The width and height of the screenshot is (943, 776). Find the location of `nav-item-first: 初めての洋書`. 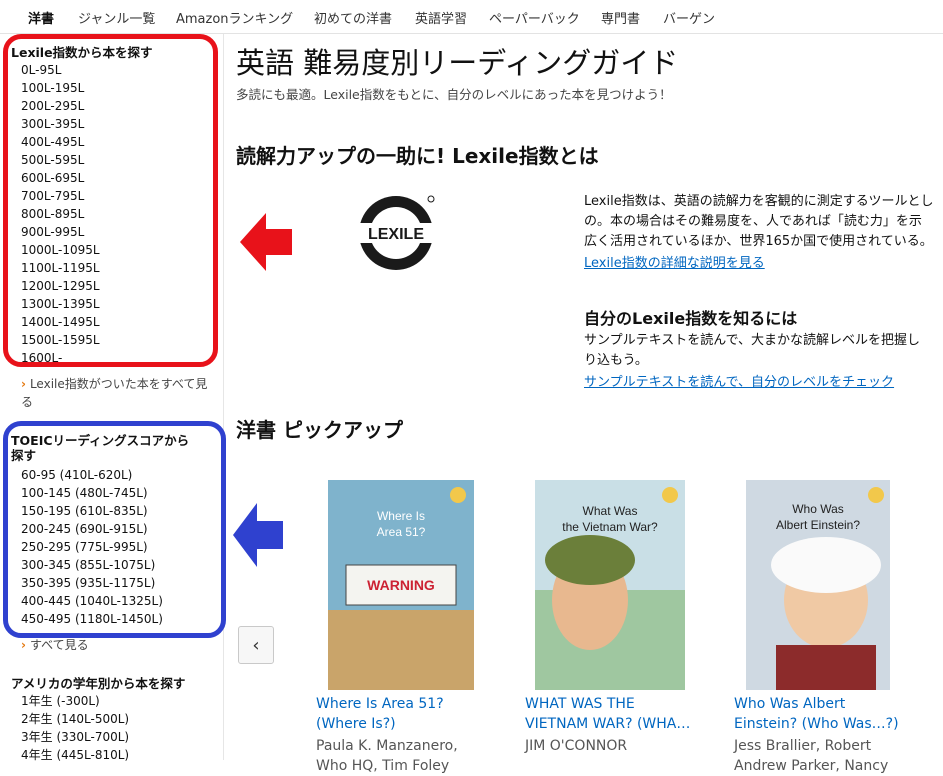

nav-item-first: 初めての洋書 is located at coordinates (353, 17).